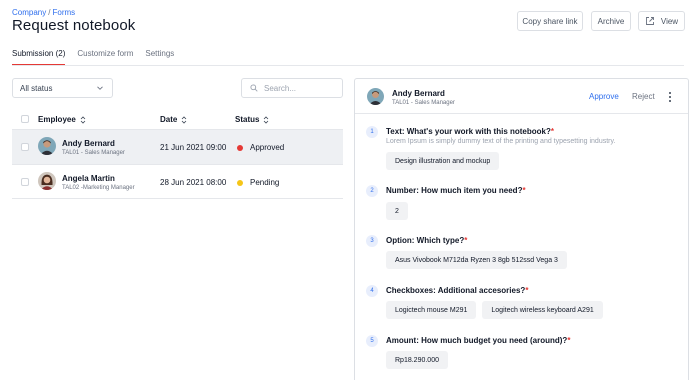  I want to click on copy-share-link-button: Copy share link, so click(550, 21).